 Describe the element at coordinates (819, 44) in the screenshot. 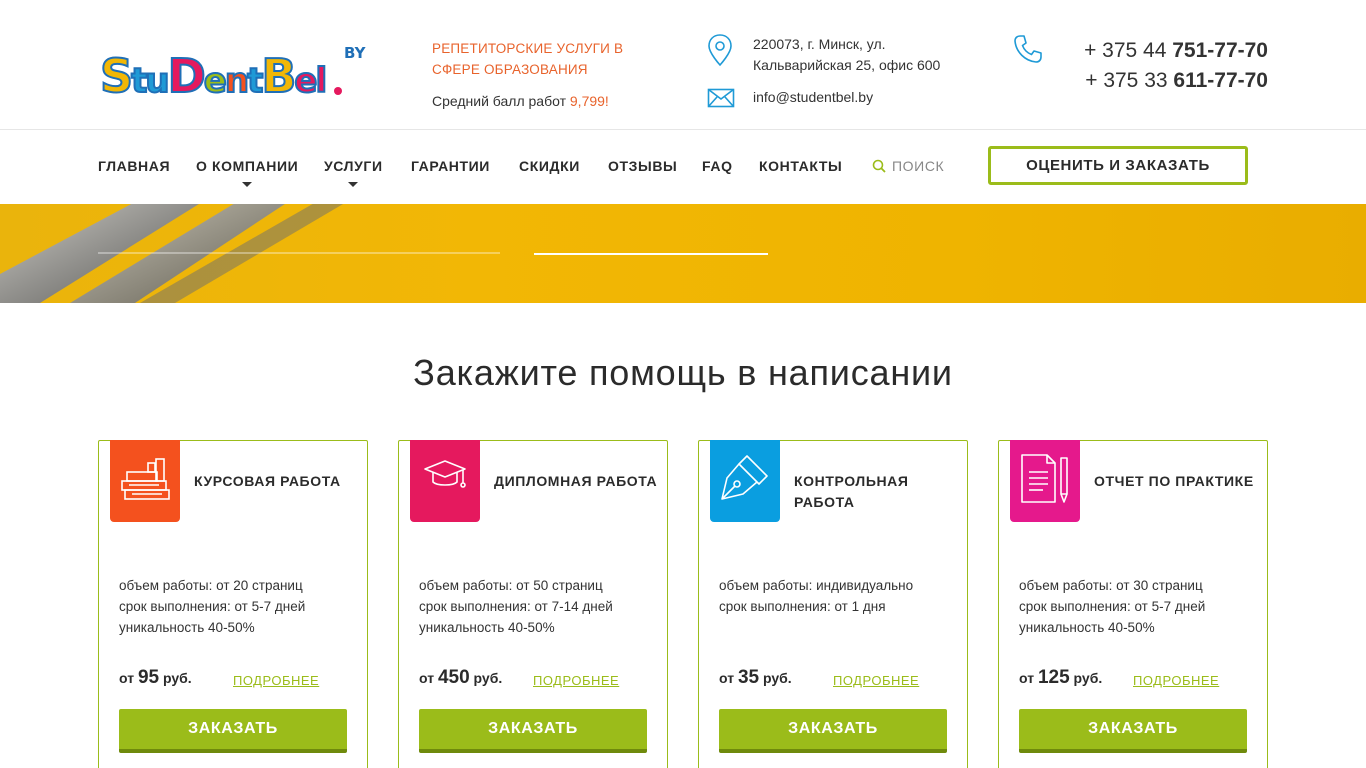

I see `address-line-1: 220073, г. Минск, ул.` at that location.